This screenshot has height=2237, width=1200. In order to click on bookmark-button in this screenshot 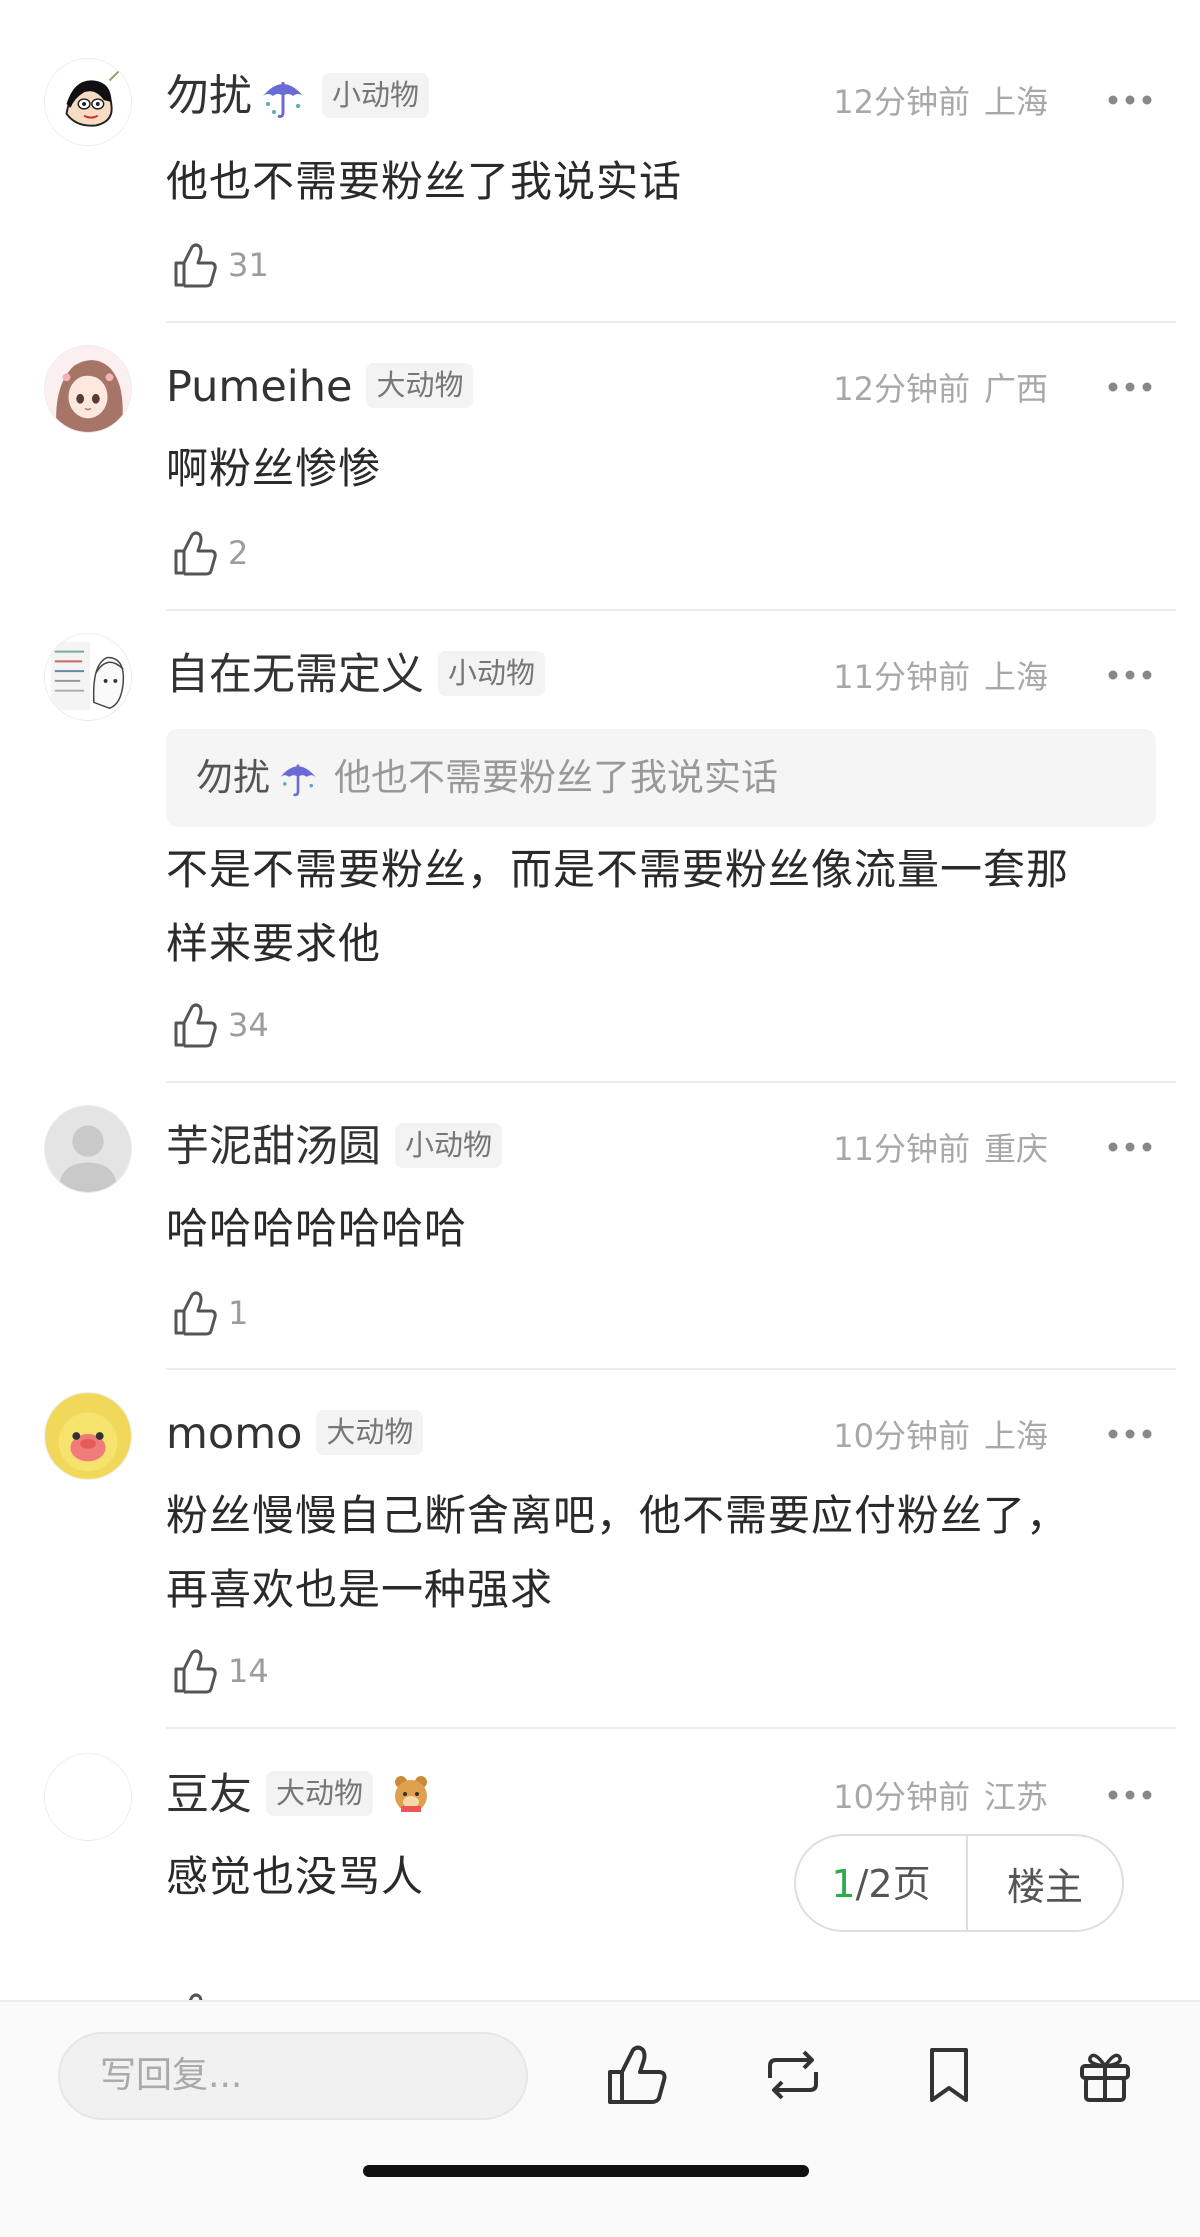, I will do `click(949, 2075)`.